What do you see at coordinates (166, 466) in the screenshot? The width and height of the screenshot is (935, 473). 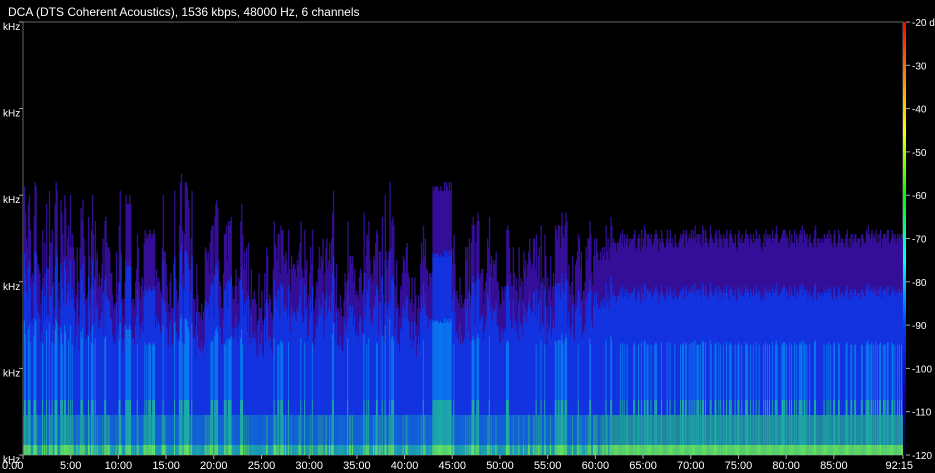 I see `x-tick-label: 15:00` at bounding box center [166, 466].